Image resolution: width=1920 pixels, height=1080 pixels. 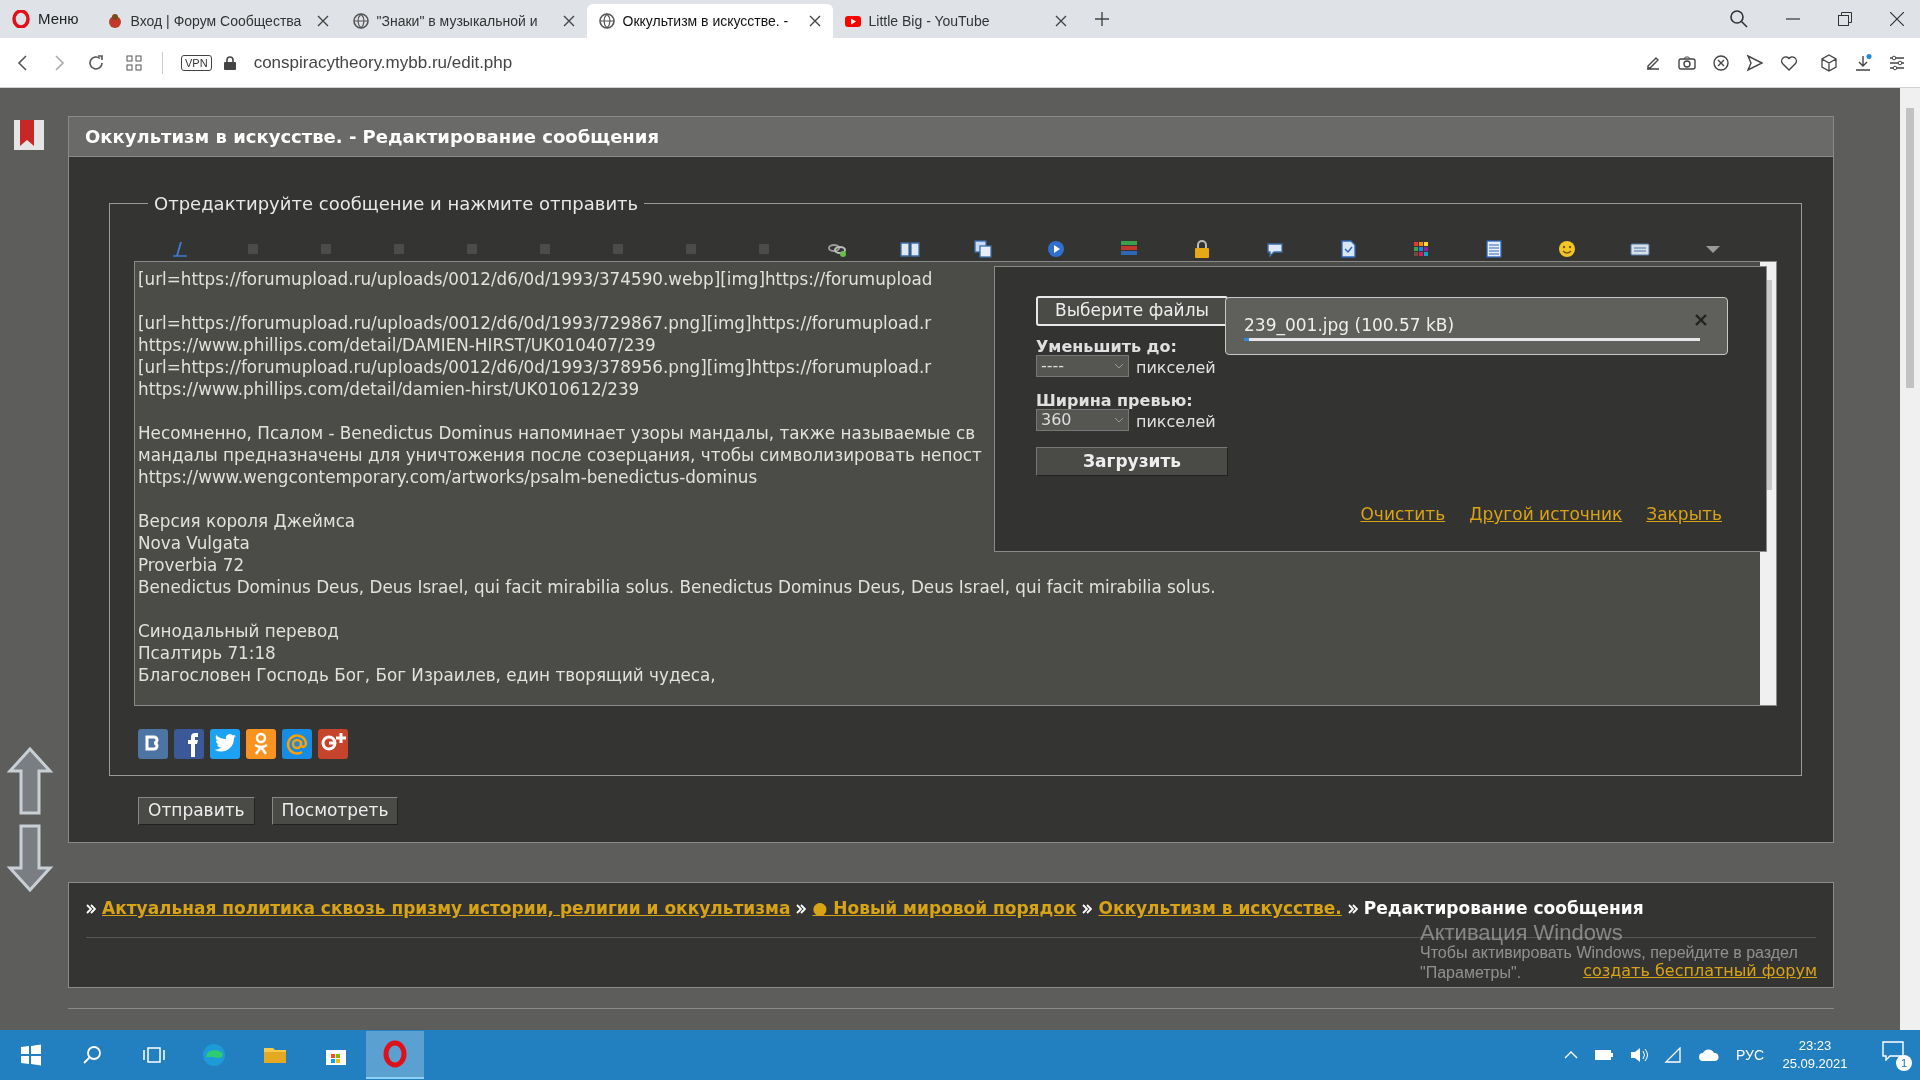 What do you see at coordinates (29, 135) in the screenshot?
I see `bookmark-icon` at bounding box center [29, 135].